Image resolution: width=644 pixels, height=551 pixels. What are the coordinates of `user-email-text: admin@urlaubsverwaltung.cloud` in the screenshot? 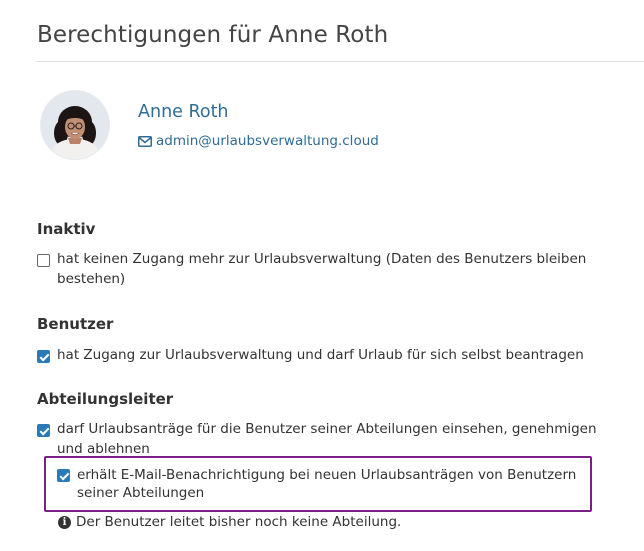 It's located at (267, 141).